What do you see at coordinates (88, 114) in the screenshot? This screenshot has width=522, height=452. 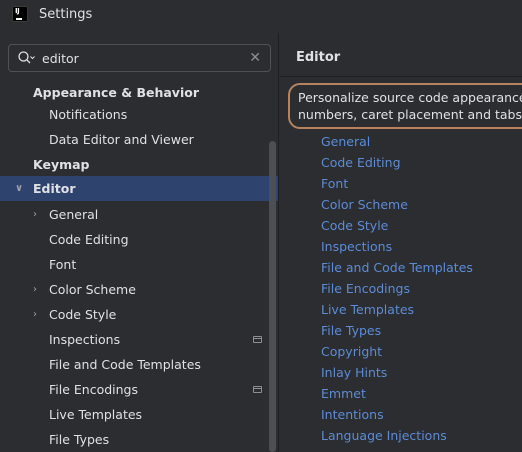 I see `sidebar-item-label: Notifications` at bounding box center [88, 114].